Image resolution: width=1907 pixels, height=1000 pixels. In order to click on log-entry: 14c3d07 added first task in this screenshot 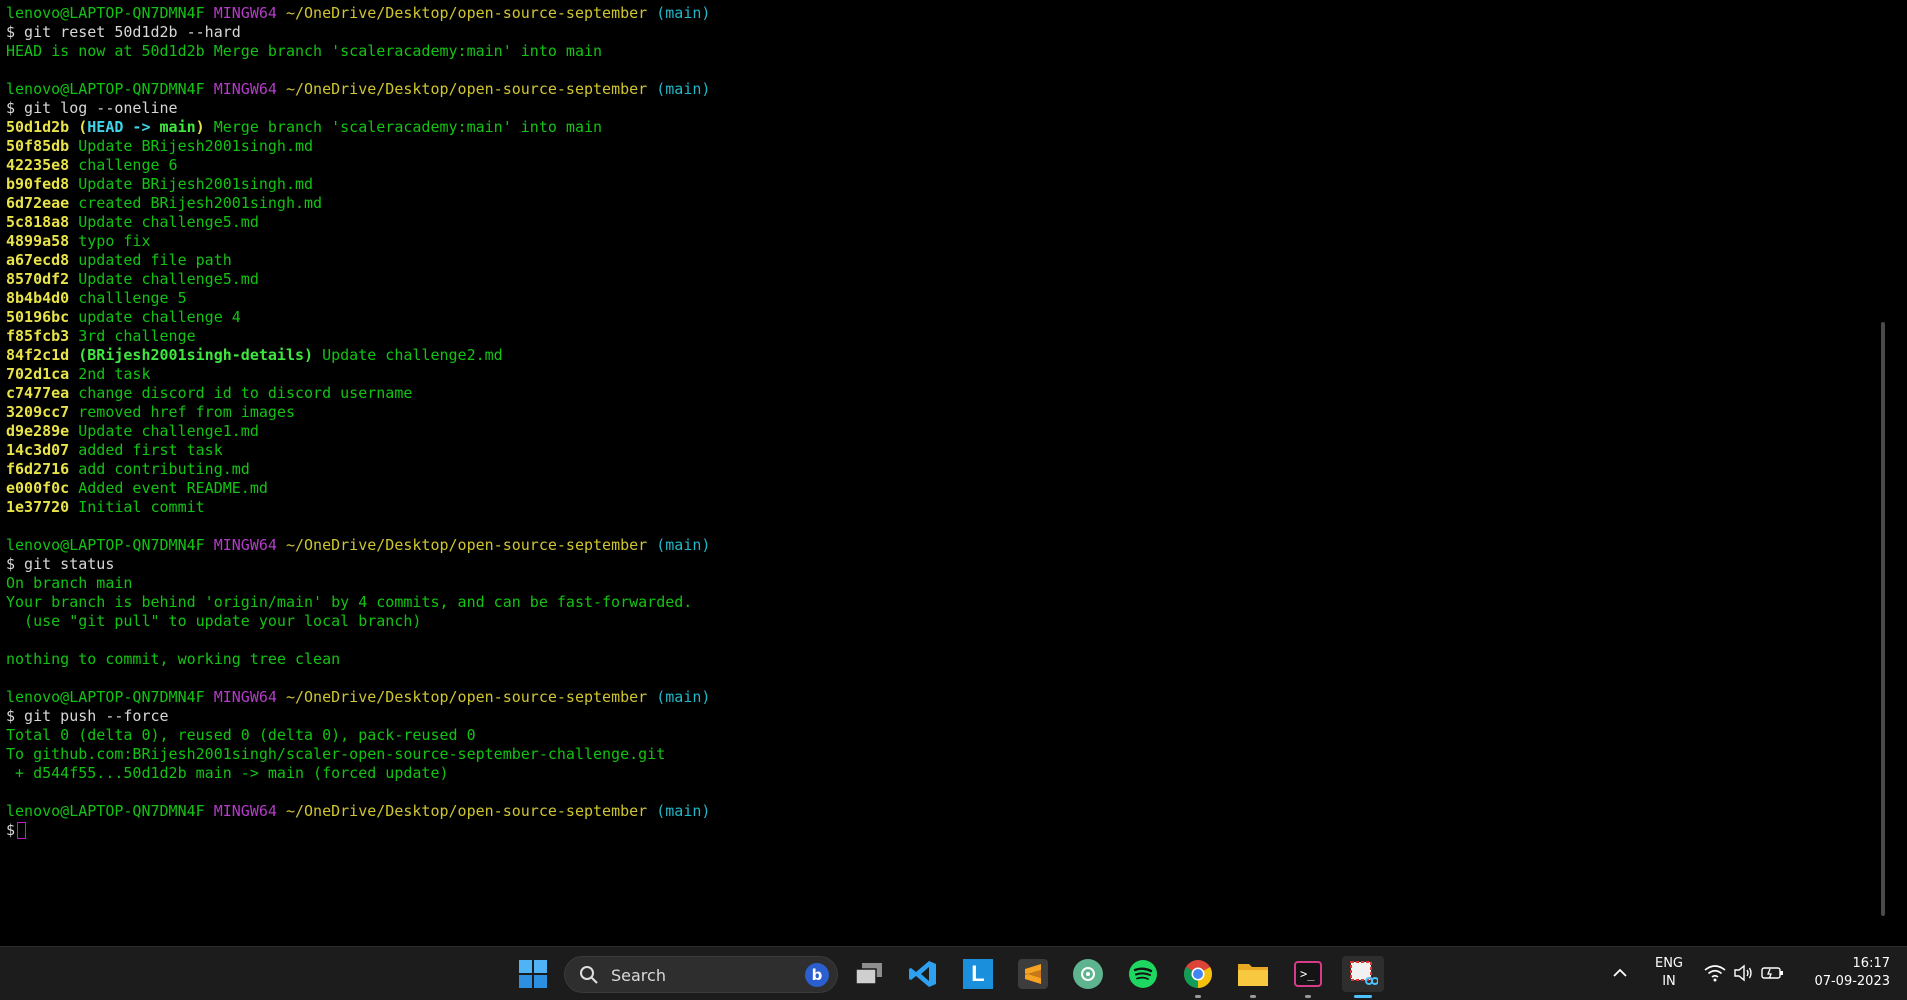, I will do `click(358, 450)`.